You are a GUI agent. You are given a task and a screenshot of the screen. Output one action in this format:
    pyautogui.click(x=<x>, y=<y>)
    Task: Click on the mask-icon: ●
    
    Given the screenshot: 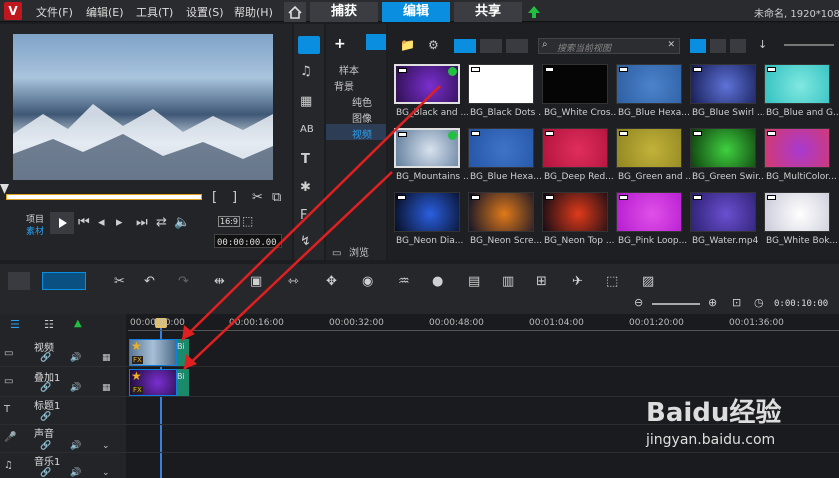 What is the action you would take?
    pyautogui.click(x=437, y=281)
    